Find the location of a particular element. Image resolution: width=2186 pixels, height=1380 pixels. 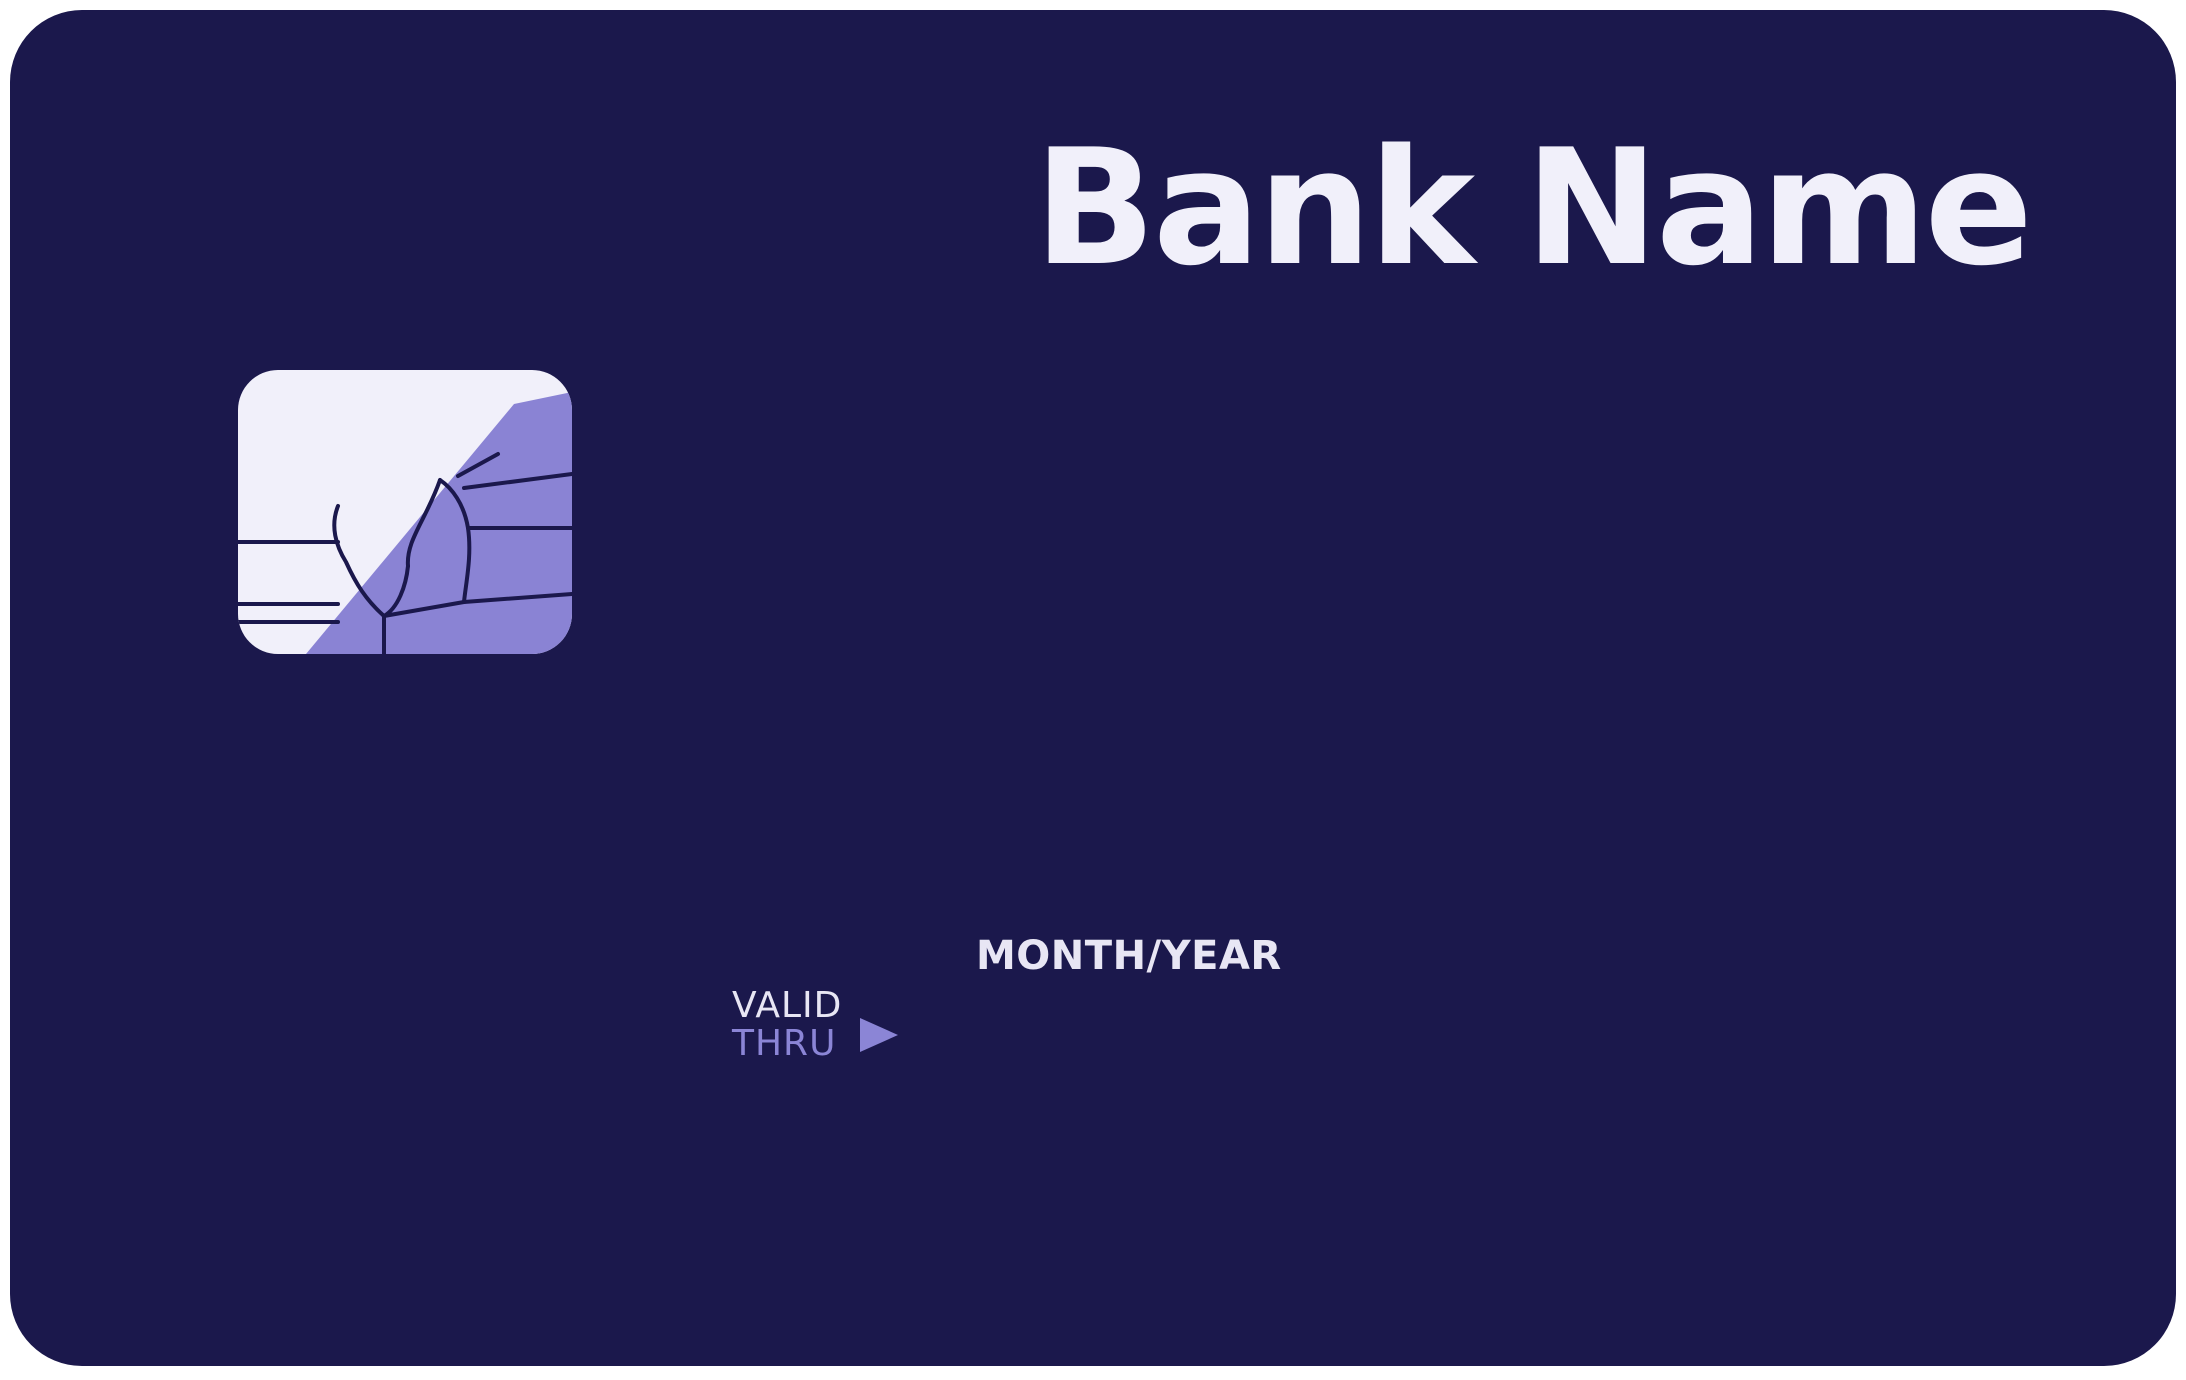

expiry-date: MONTH/YEAR is located at coordinates (1129, 956).